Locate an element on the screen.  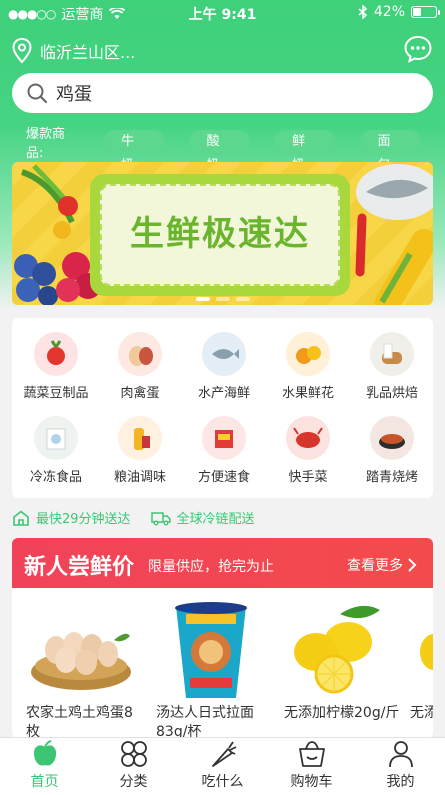
message-button is located at coordinates (418, 49).